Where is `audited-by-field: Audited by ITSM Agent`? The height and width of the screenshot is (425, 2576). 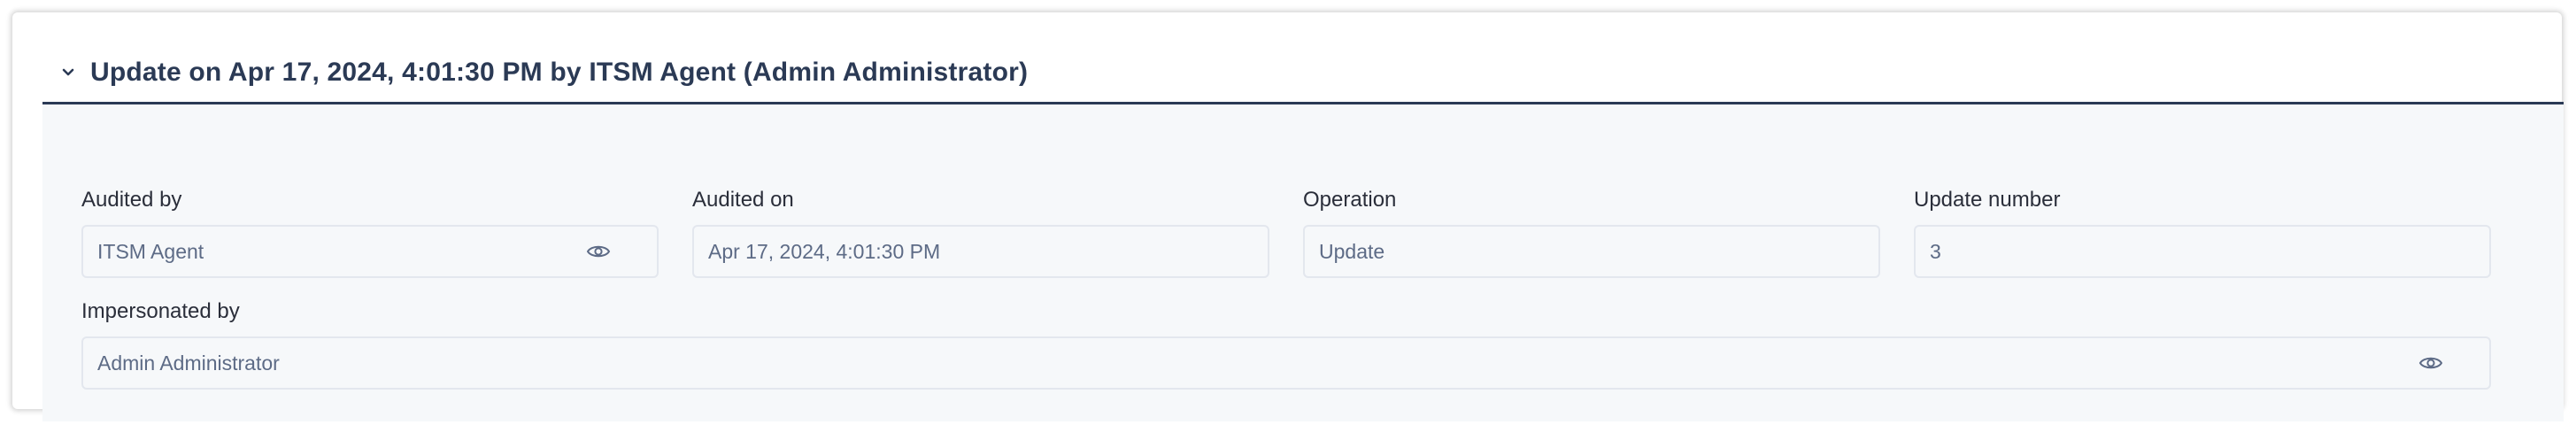 audited-by-field: Audited by ITSM Agent is located at coordinates (370, 232).